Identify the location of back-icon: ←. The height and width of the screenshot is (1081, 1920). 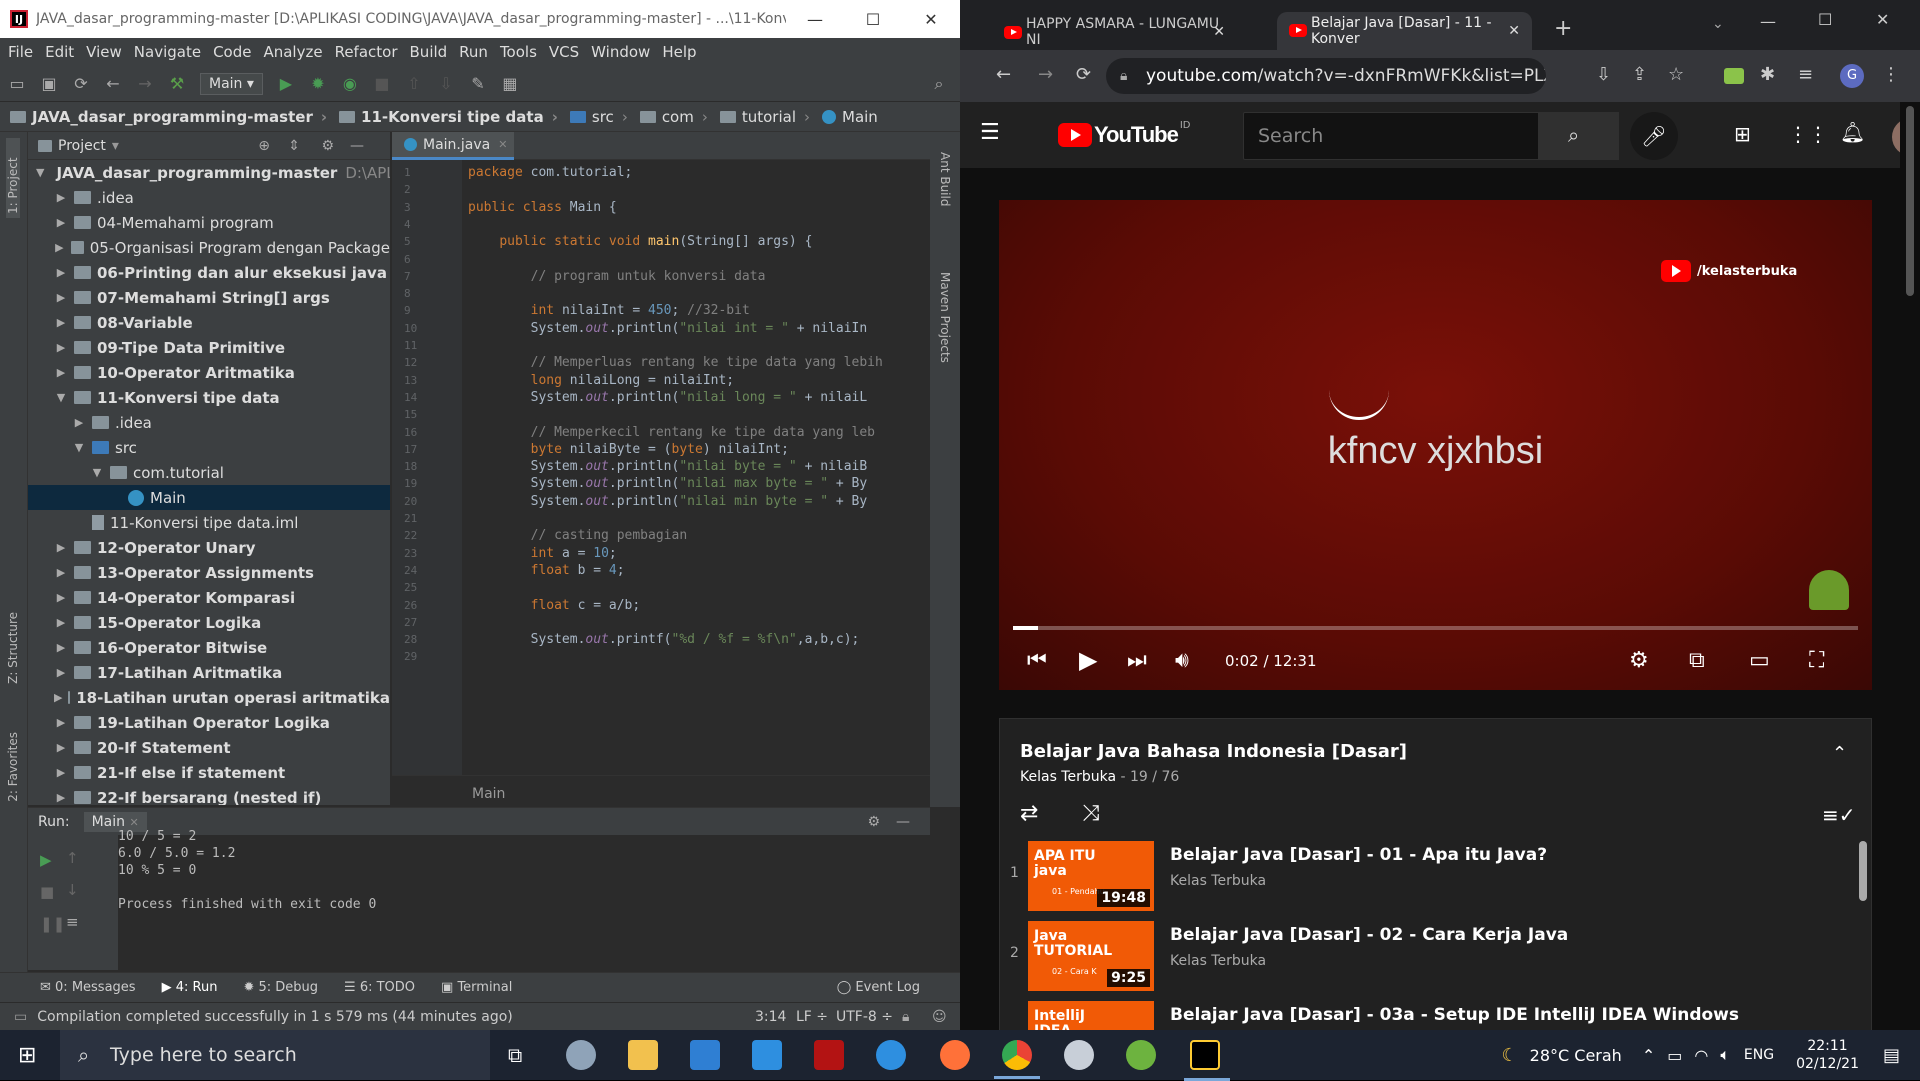
(1003, 74).